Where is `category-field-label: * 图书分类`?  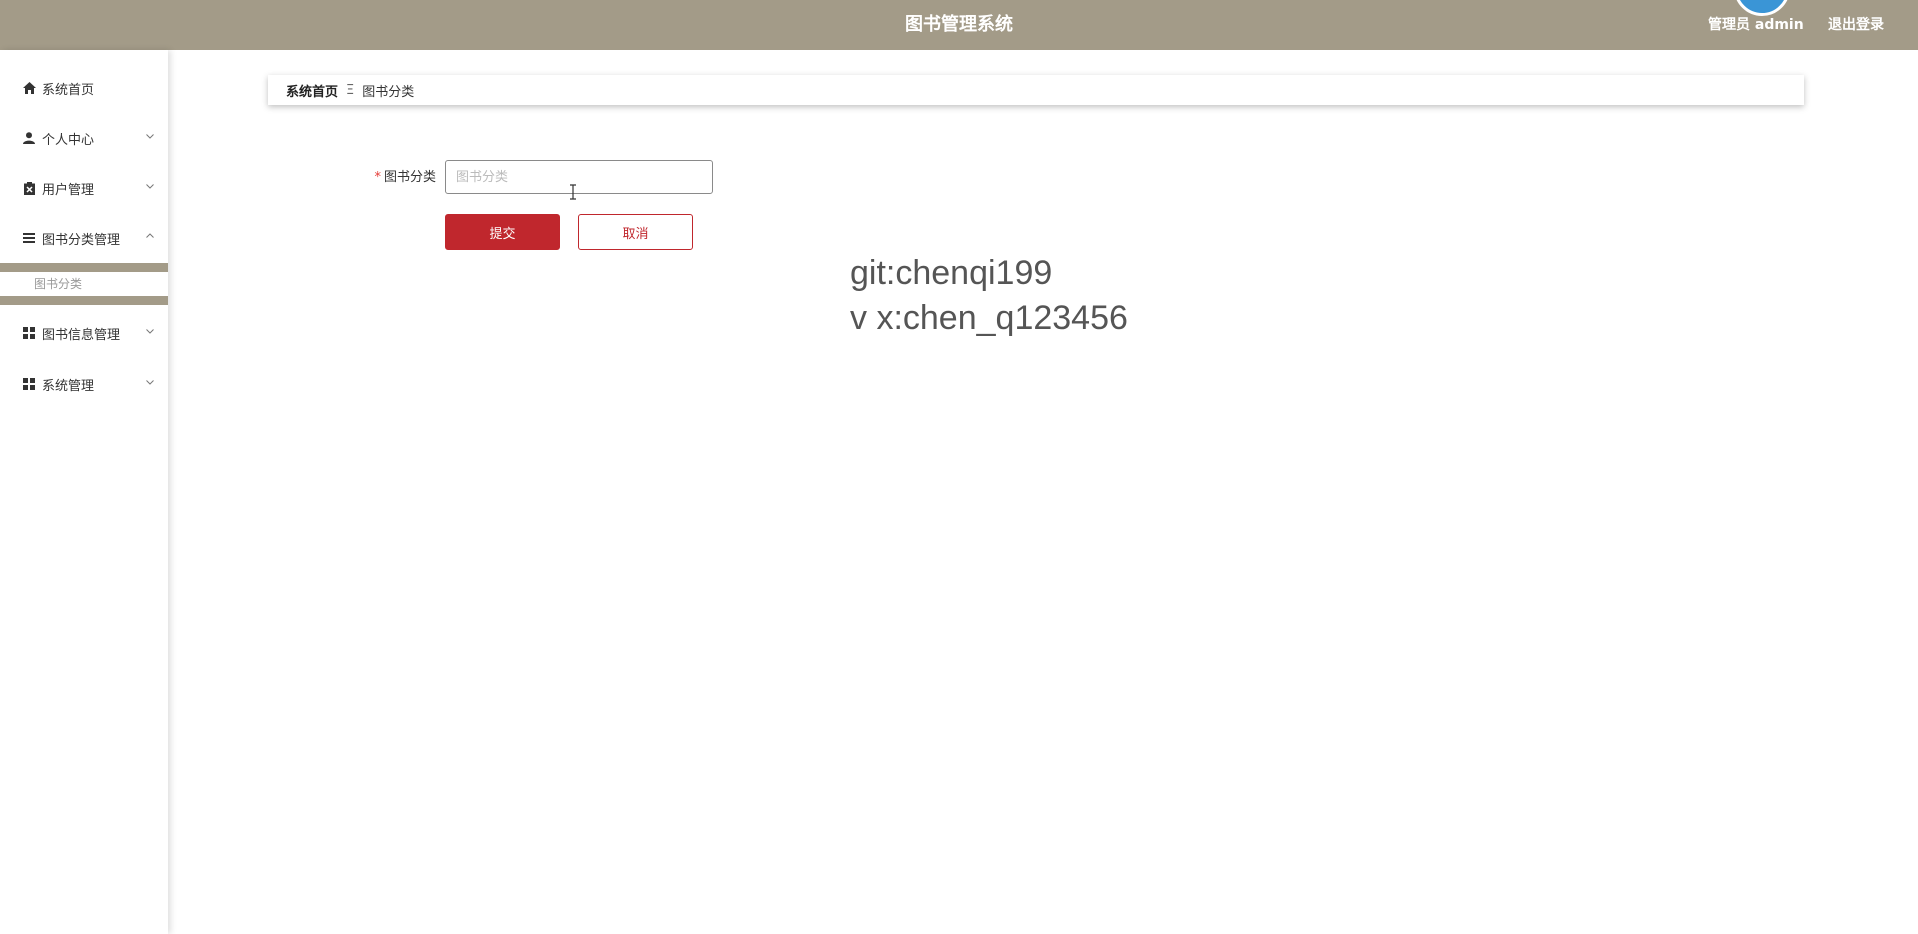 category-field-label: * 图书分类 is located at coordinates (398, 178).